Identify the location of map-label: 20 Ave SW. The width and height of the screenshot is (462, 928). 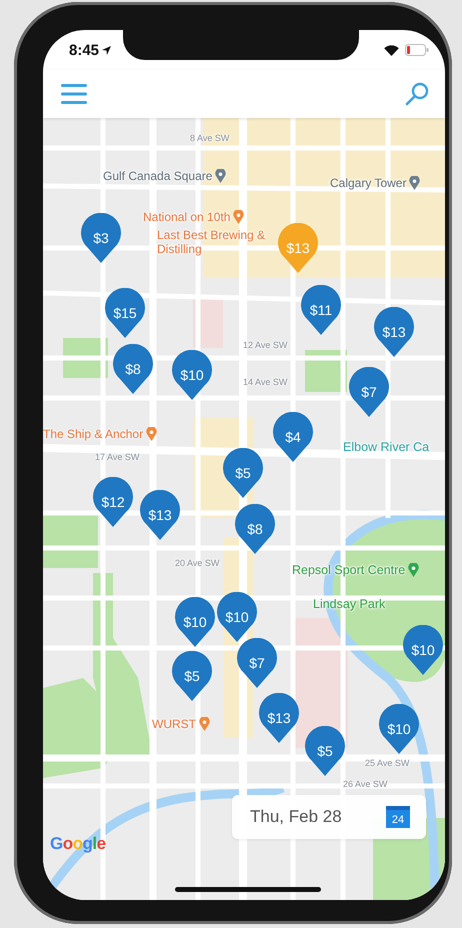
(197, 563).